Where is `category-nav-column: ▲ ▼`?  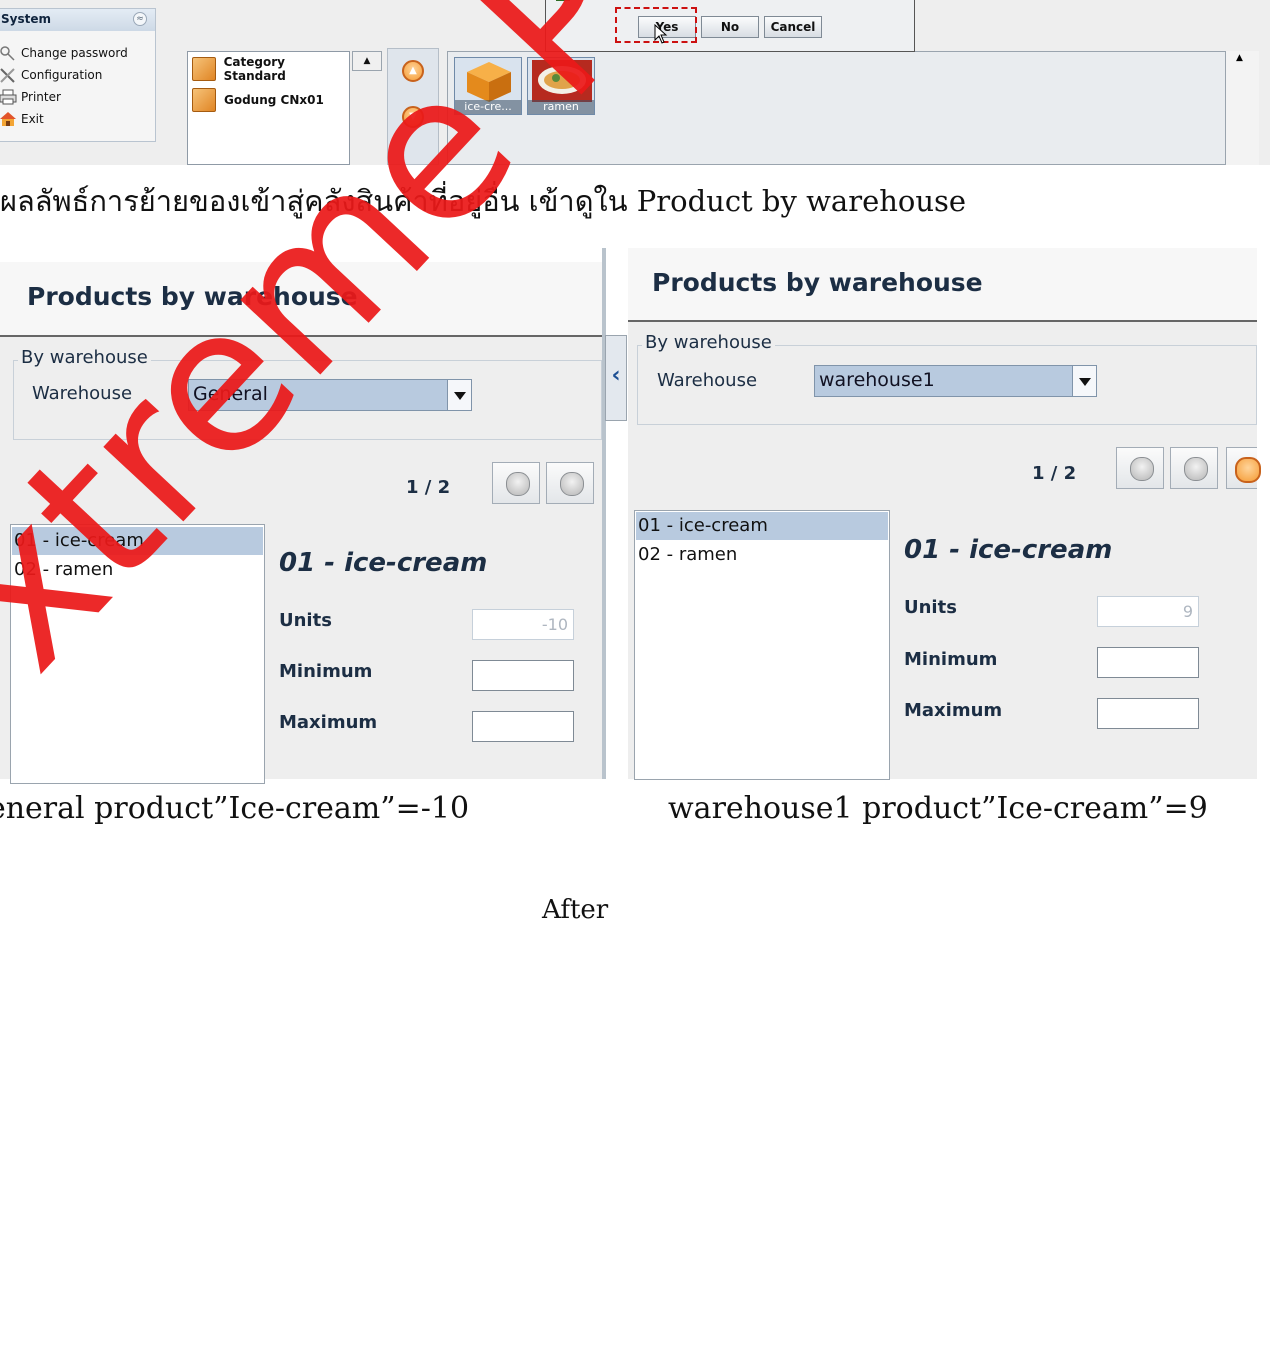 category-nav-column: ▲ ▼ is located at coordinates (413, 106).